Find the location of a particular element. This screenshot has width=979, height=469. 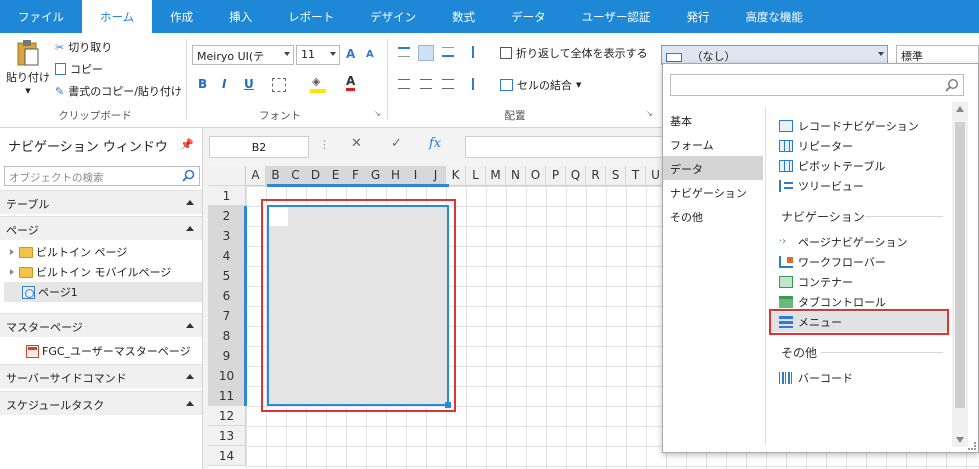

item-page-navigation: ·› ページナビゲーション is located at coordinates (843, 242).